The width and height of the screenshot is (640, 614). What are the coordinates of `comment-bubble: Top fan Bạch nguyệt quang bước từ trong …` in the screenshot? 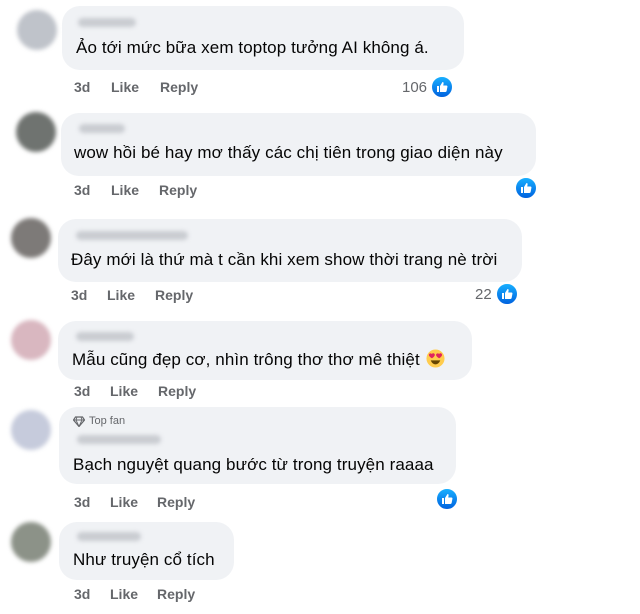 It's located at (257, 445).